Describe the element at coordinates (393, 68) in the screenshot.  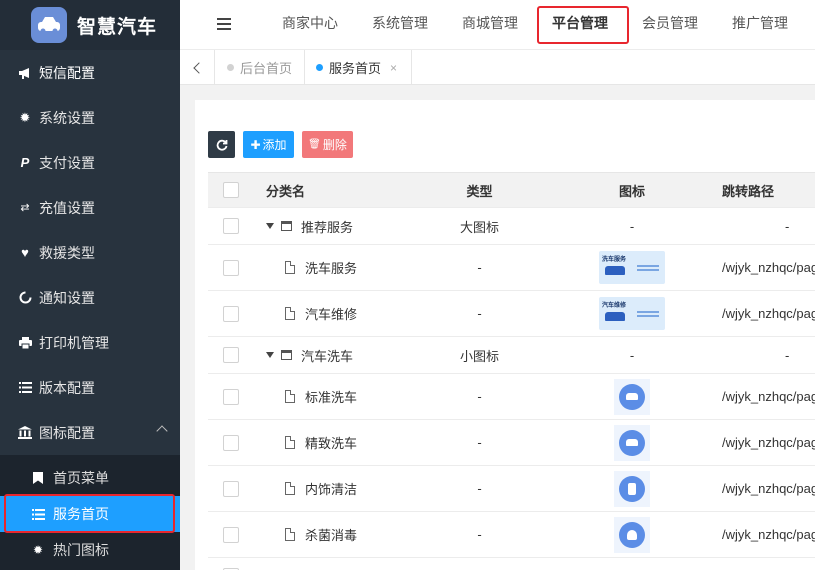
I see `close-icon: ×` at that location.